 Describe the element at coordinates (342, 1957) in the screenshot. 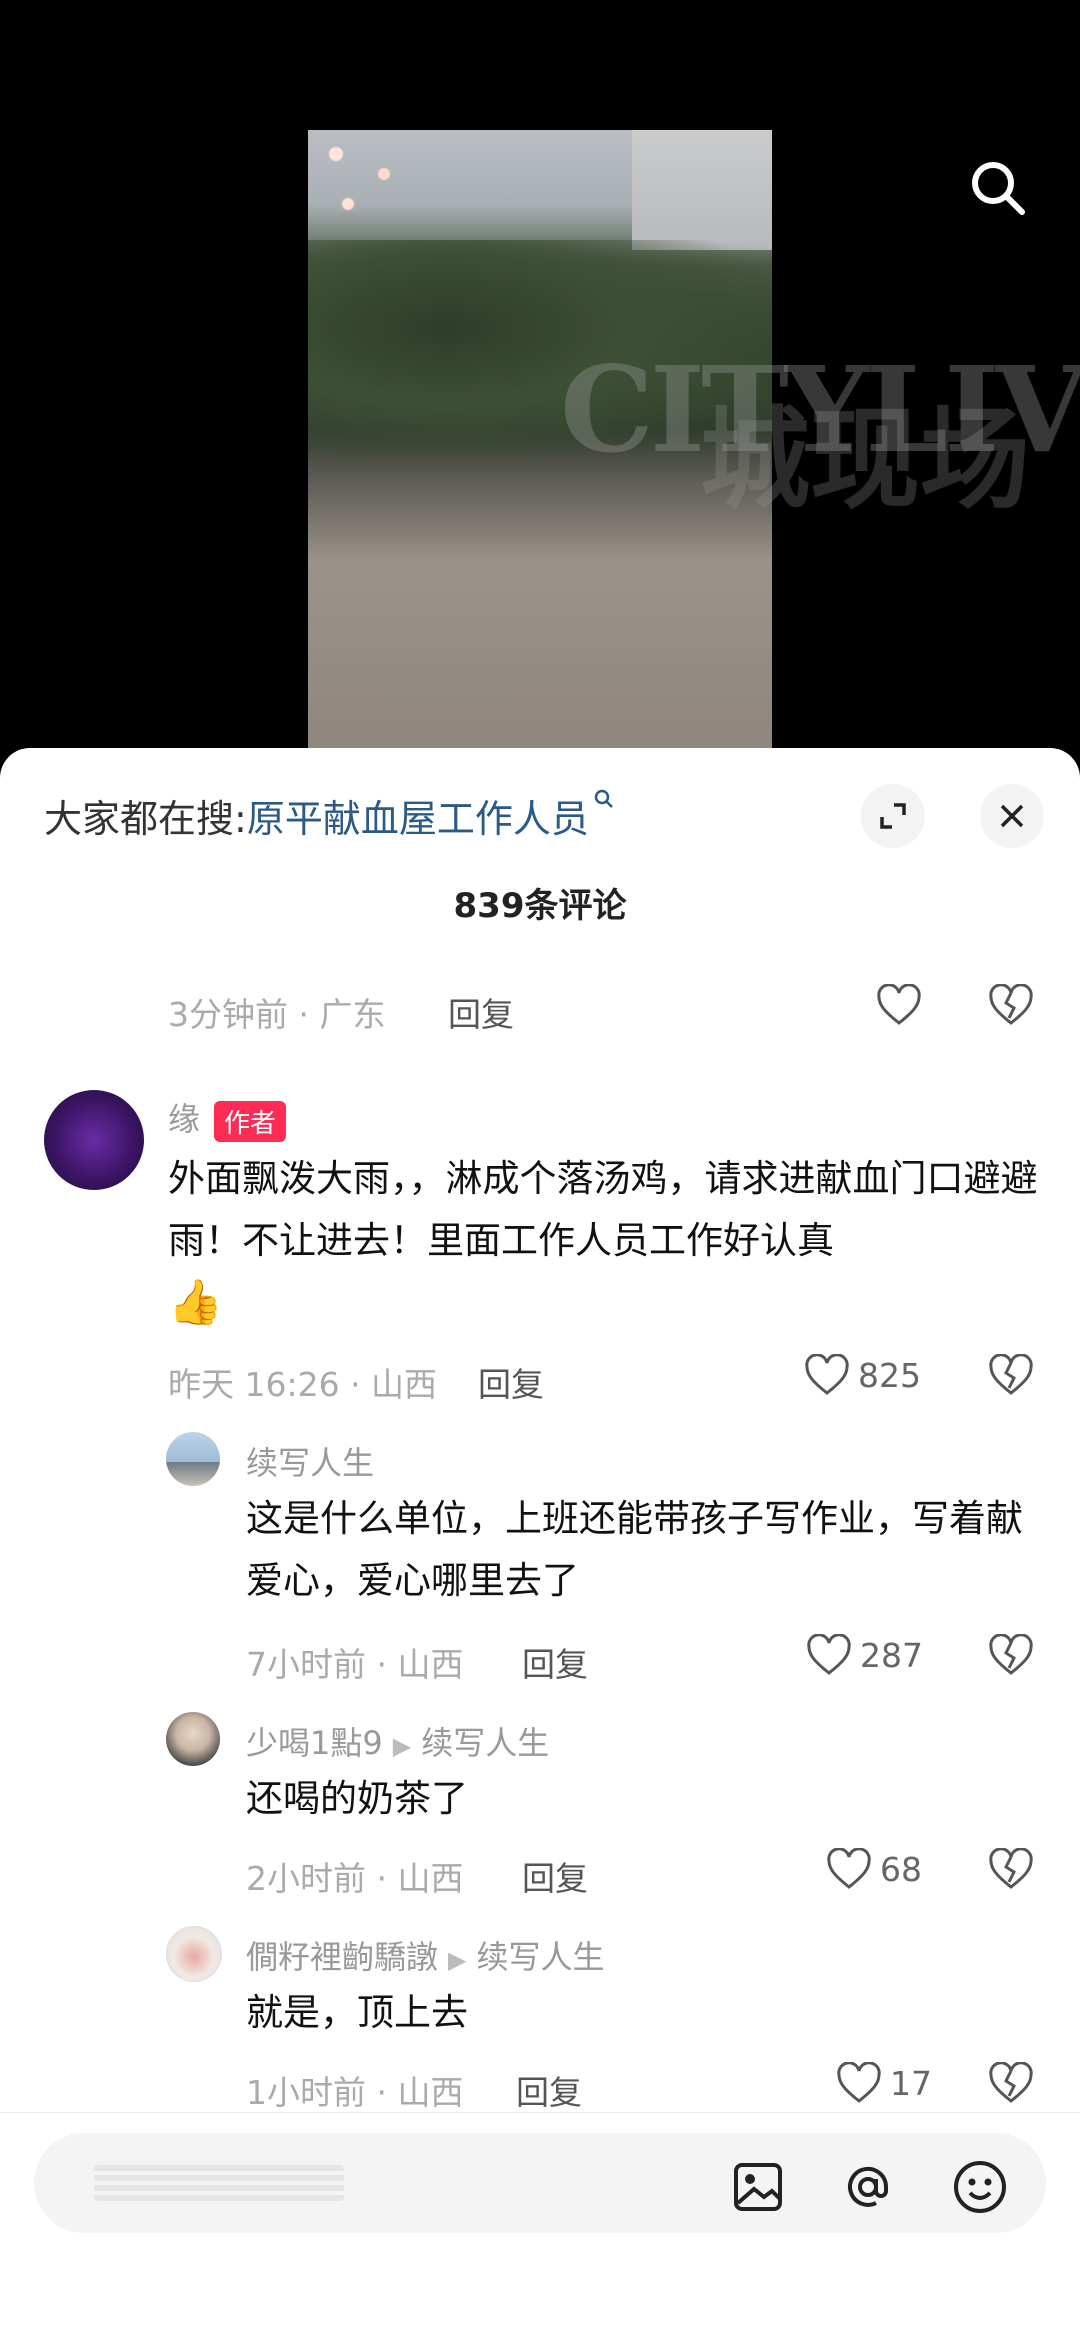

I see `reply-author-name: 僴籽裡齣驕譈` at that location.